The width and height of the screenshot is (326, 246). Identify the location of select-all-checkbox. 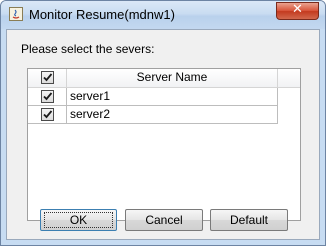
(47, 77).